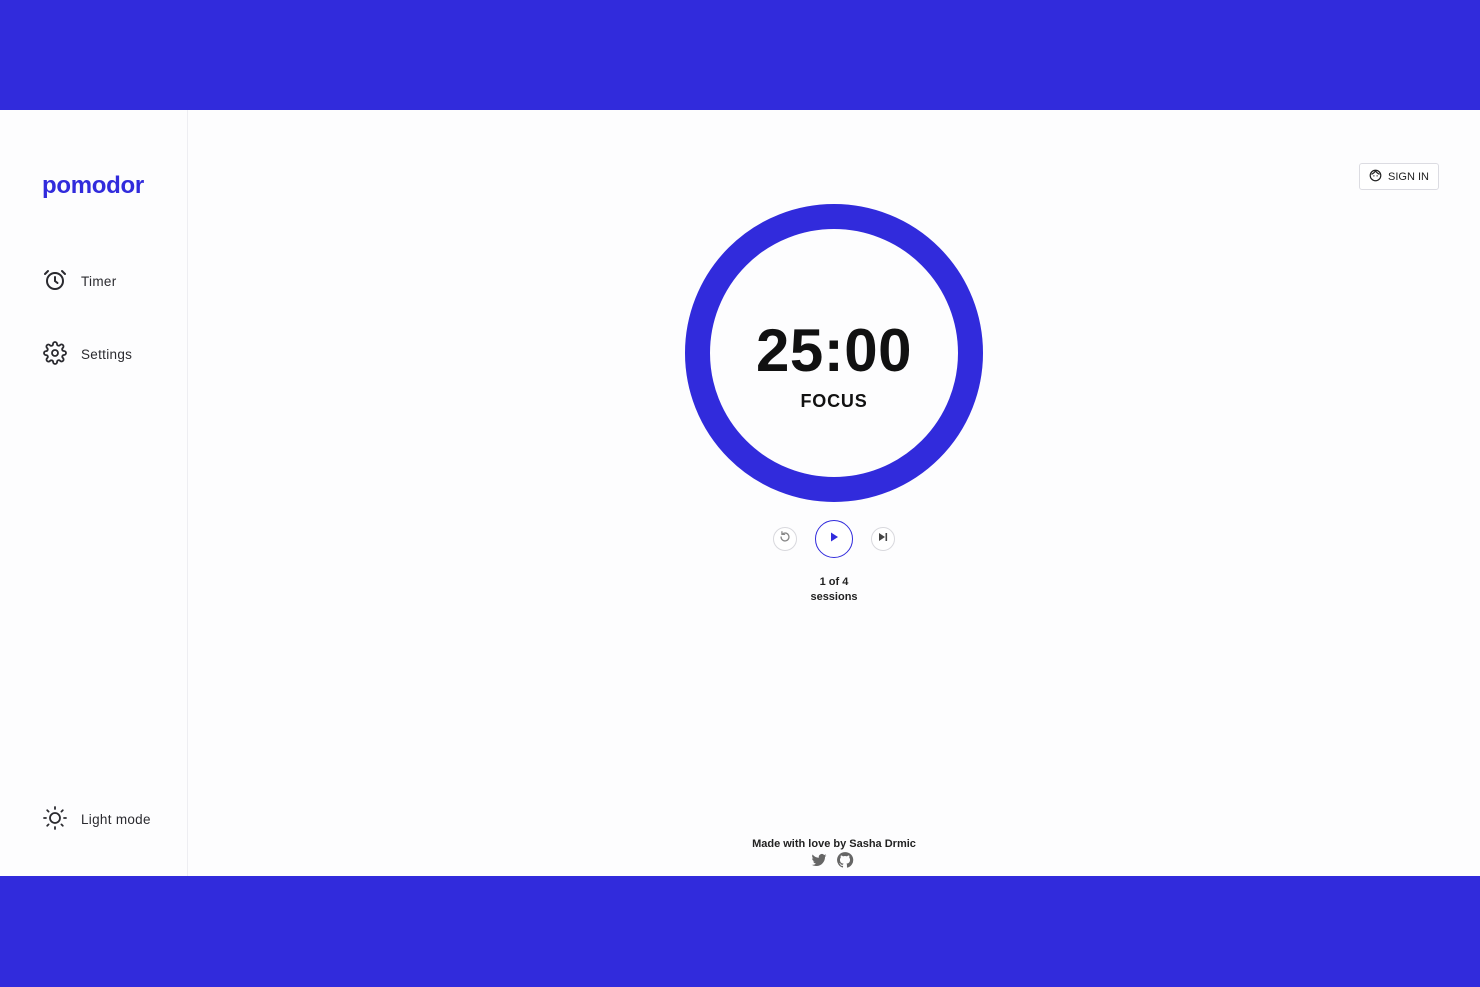 Image resolution: width=1480 pixels, height=987 pixels. I want to click on sidebar: pomodor Timer Settings Light mode, so click(94, 493).